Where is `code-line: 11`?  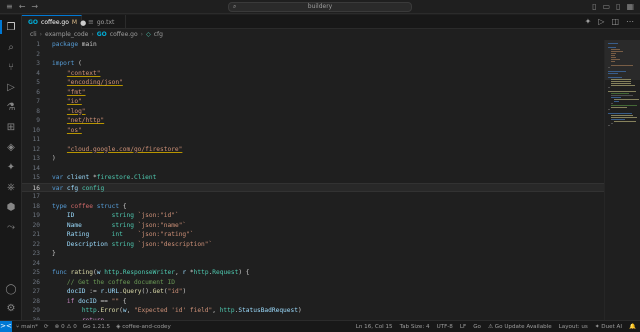
code-line: 11 is located at coordinates (313, 140).